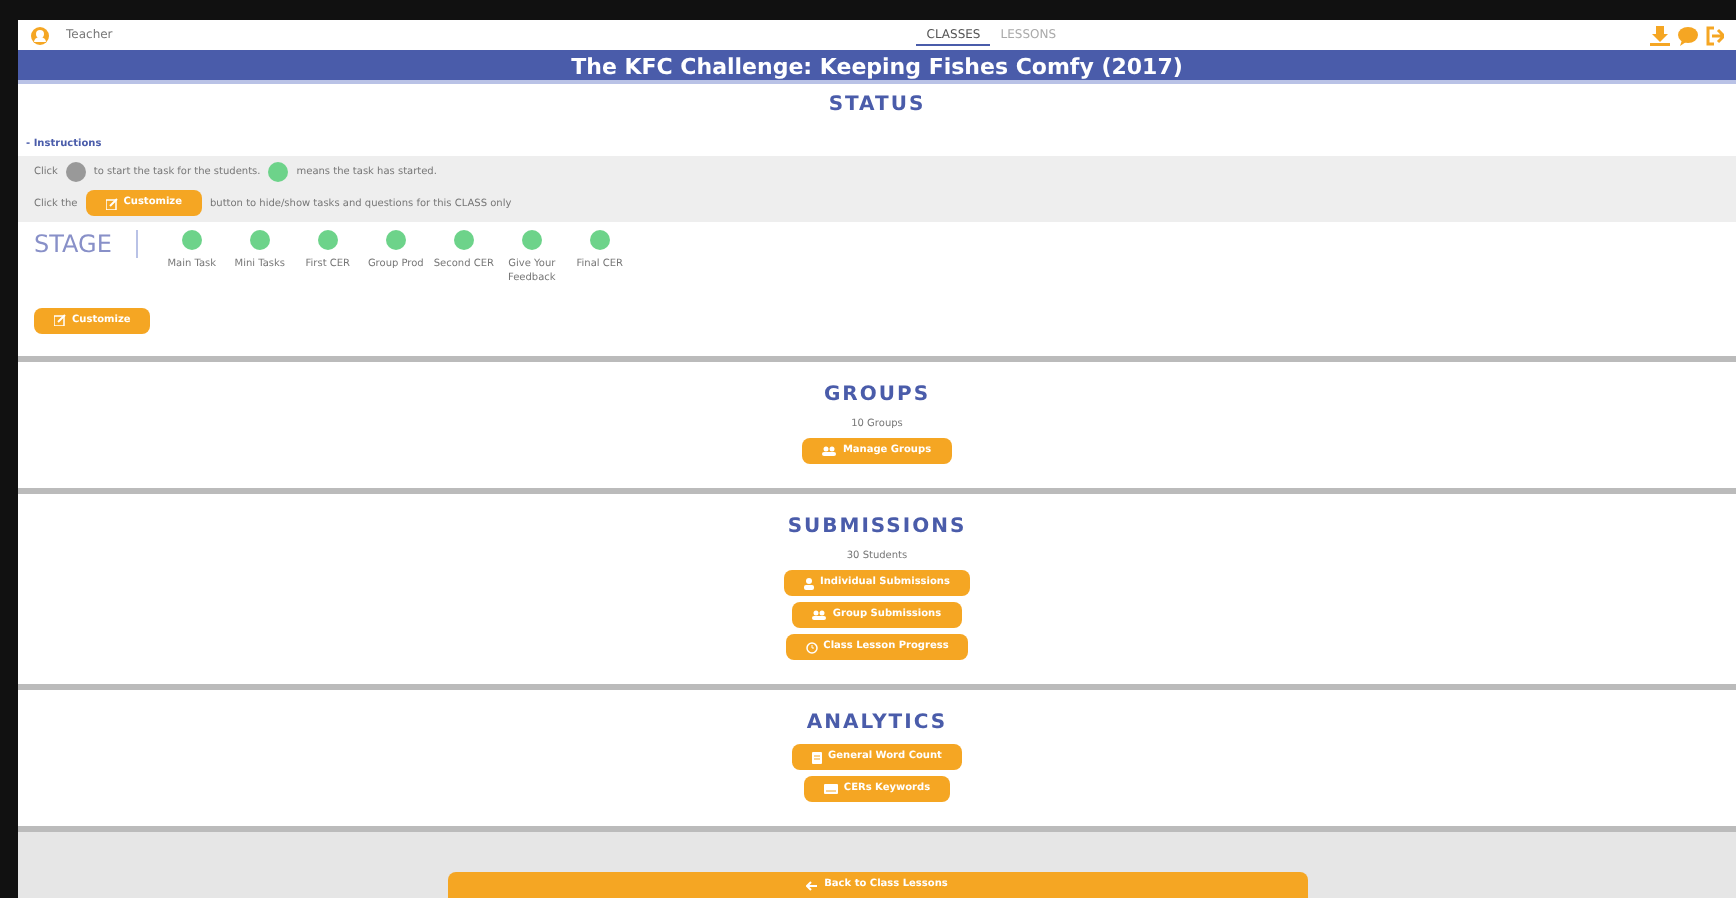 The height and width of the screenshot is (898, 1736). Describe the element at coordinates (877, 67) in the screenshot. I see `page-title: The KFC Challenge: Keeping Fishes Comfy (2017)` at that location.